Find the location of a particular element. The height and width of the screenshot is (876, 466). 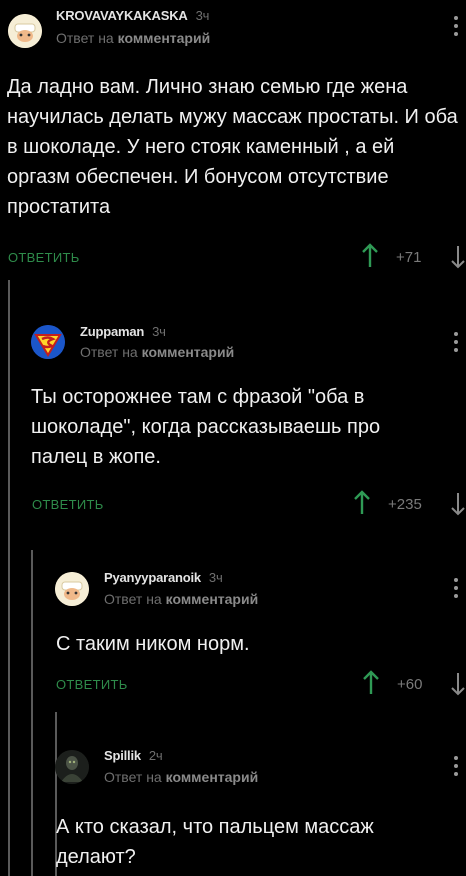

comment-text: С таким ником норм. is located at coordinates (153, 644).